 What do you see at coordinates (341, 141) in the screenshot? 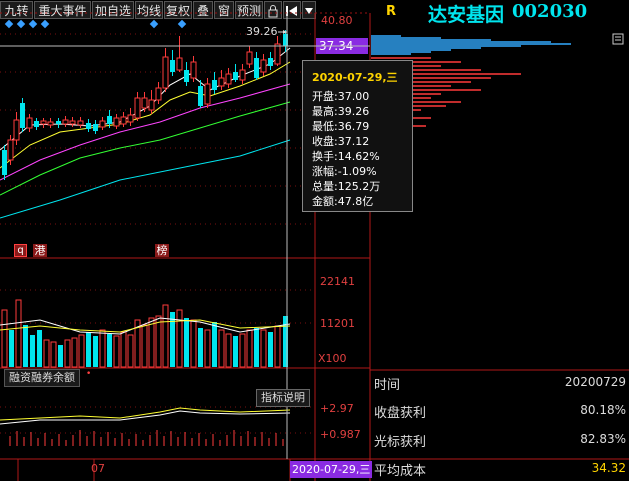
I see `tooltip-close: 收盘:37.12` at bounding box center [341, 141].